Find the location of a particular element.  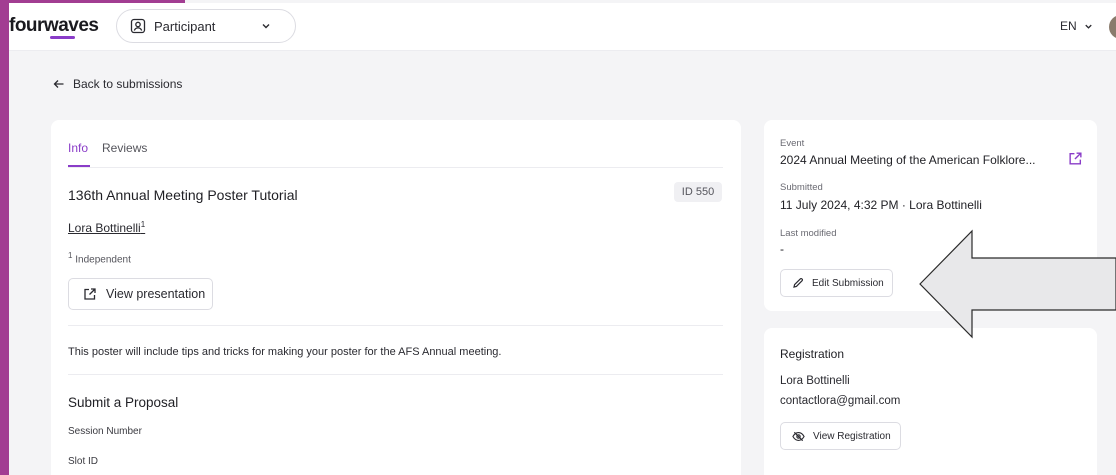

window-left-edge is located at coordinates (4, 237).